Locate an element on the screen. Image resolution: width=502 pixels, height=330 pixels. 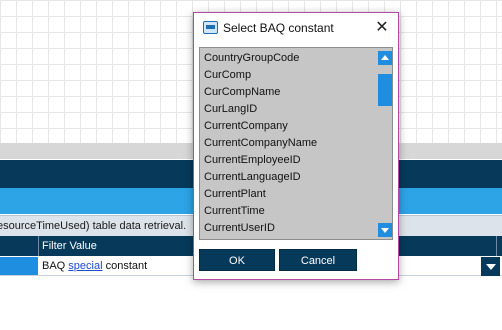
special-link: special is located at coordinates (85, 266).